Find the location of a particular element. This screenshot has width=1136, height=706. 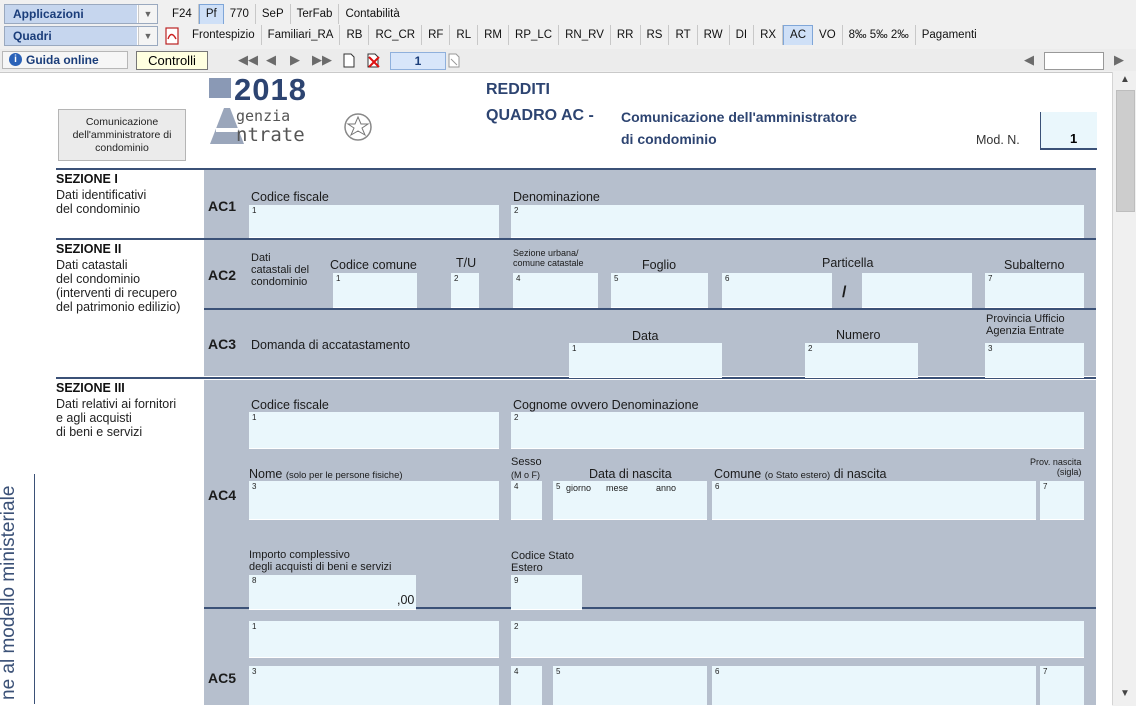

year-badge-square is located at coordinates (220, 88).